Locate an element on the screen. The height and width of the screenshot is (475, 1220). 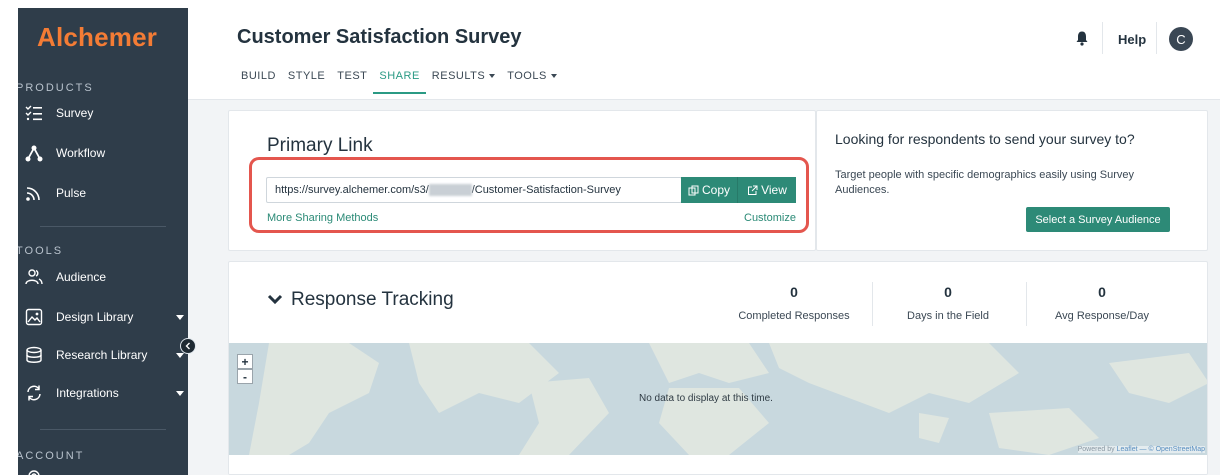
workflow-icon is located at coordinates (34, 153).